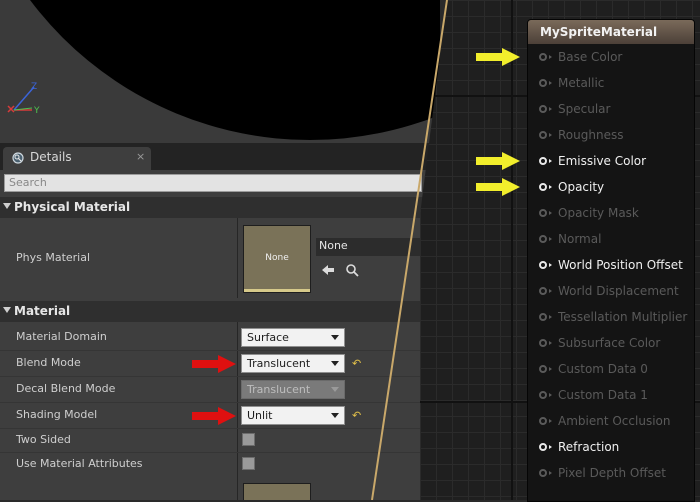  What do you see at coordinates (66, 388) in the screenshot?
I see `decal-blend-mode-label: Decal Blend Mode` at bounding box center [66, 388].